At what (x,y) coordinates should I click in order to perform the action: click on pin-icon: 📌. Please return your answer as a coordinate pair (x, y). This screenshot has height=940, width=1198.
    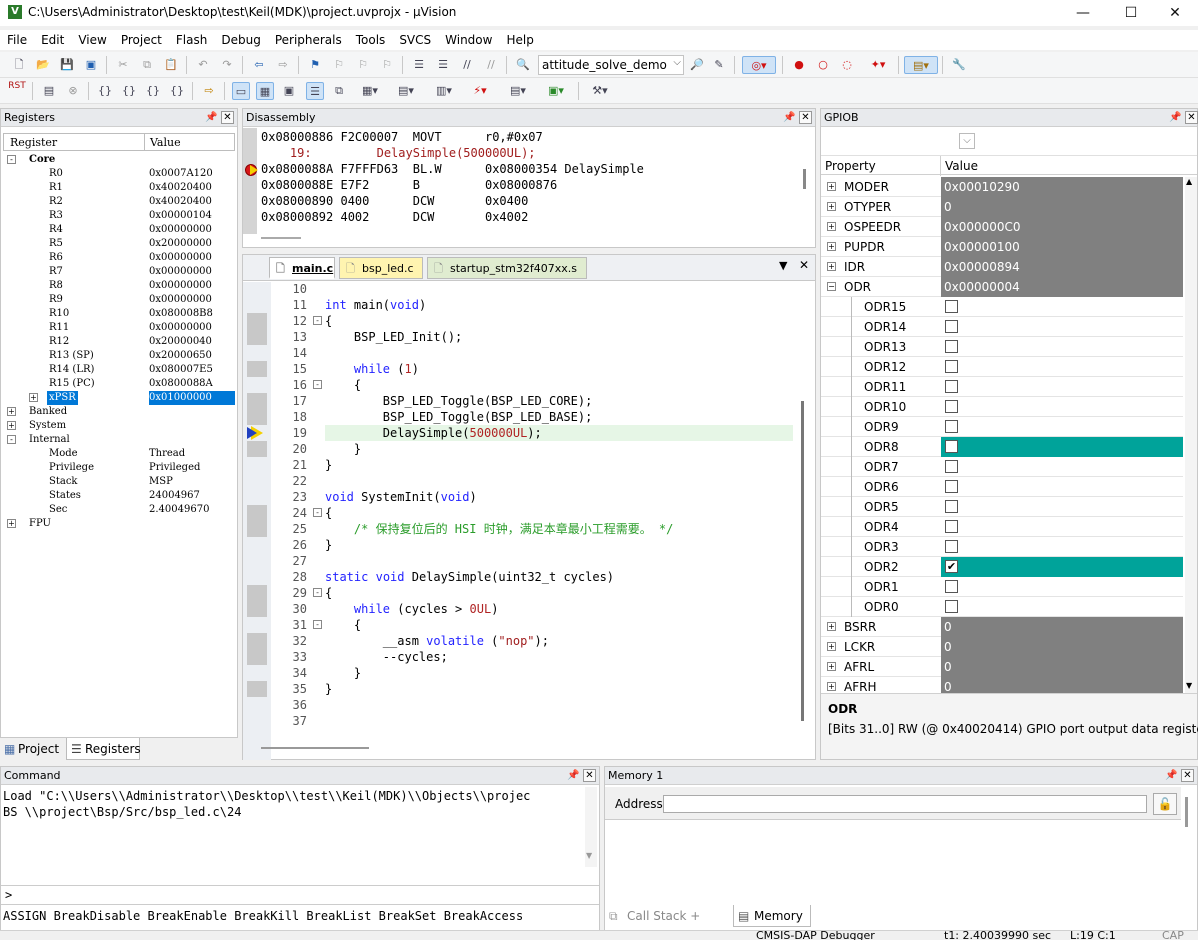
    Looking at the image, I should click on (789, 118).